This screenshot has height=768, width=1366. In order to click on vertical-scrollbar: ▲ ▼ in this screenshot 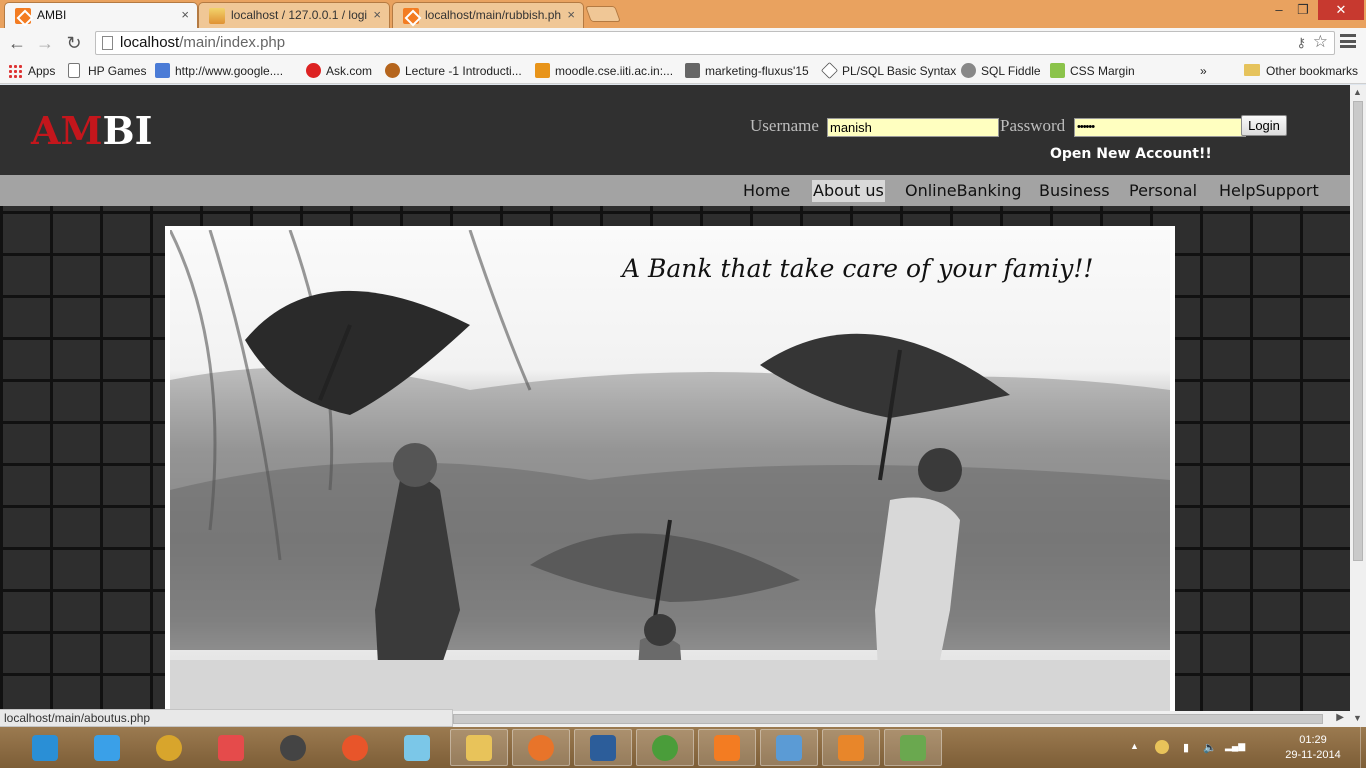, I will do `click(1358, 406)`.